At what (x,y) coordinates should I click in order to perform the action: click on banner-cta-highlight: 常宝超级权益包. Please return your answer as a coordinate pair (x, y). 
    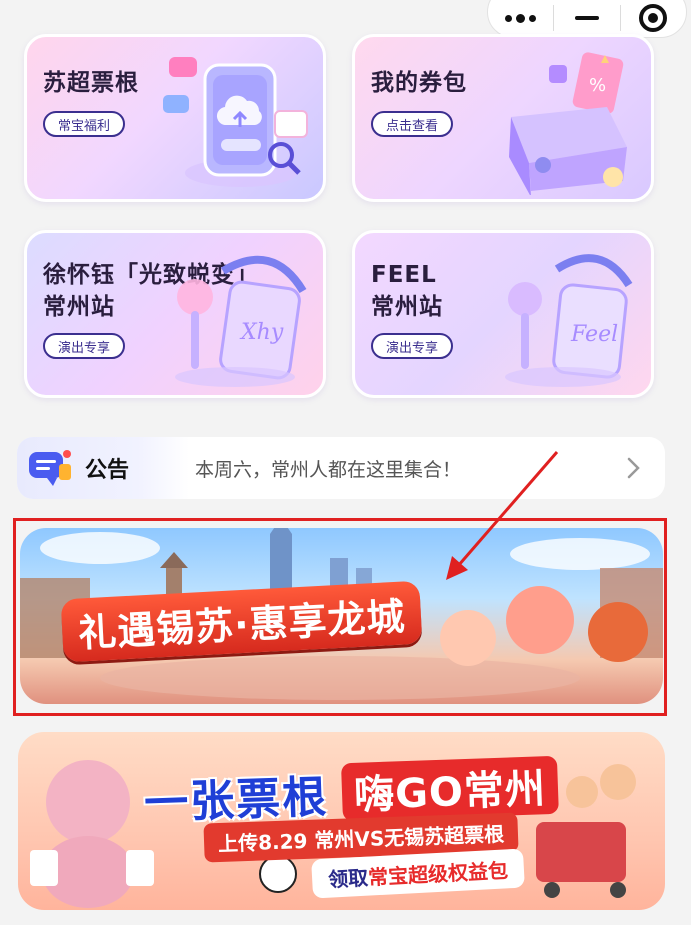
    Looking at the image, I should click on (438, 874).